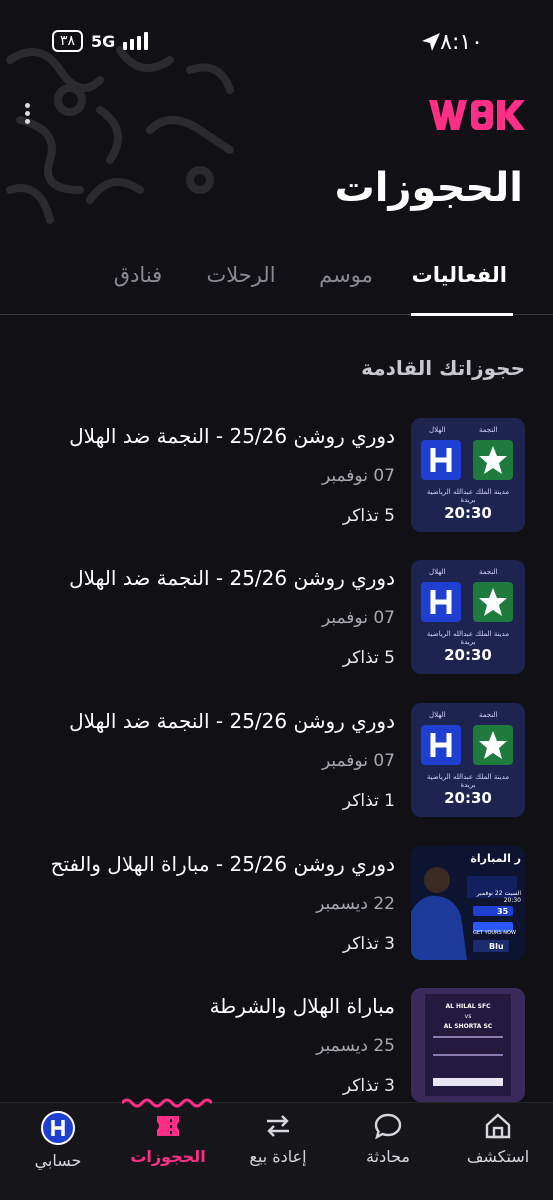  I want to click on booking-name: دوري روشن 25/26 - مباراة الهلال والفتح, so click(222, 864).